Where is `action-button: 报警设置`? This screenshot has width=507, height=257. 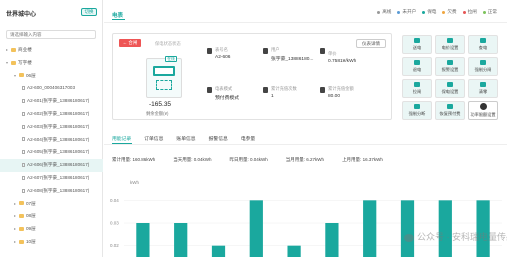
action-button: 报警设置 is located at coordinates (450, 66).